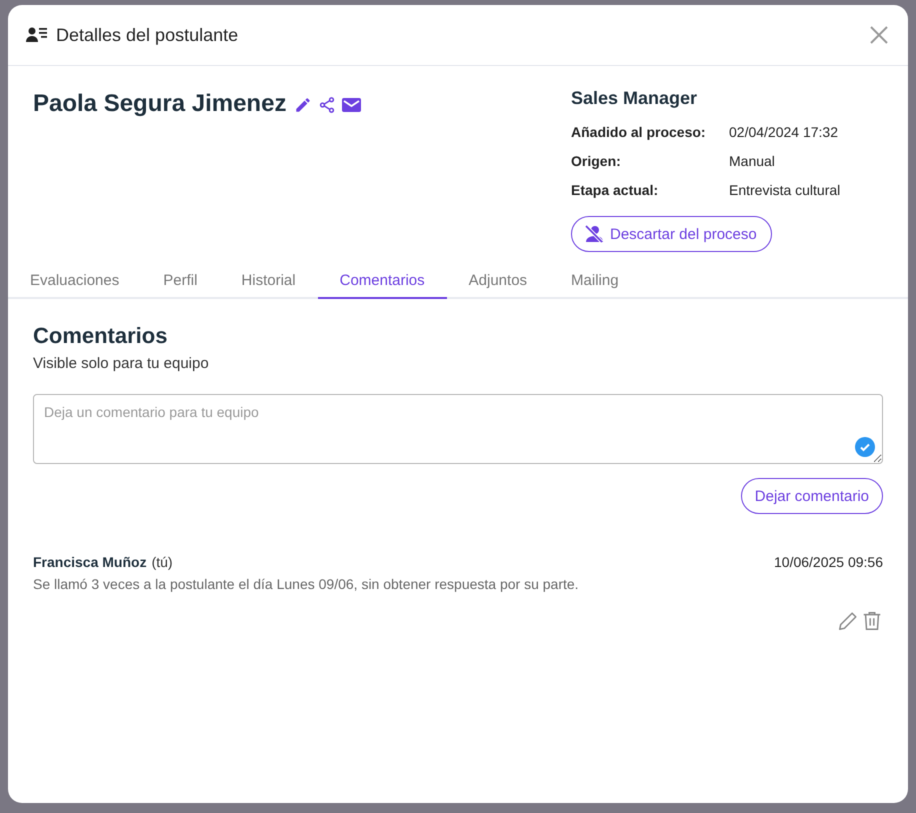  What do you see at coordinates (458, 429) in the screenshot?
I see `comment-field: Deja un comentario para tu equipo` at bounding box center [458, 429].